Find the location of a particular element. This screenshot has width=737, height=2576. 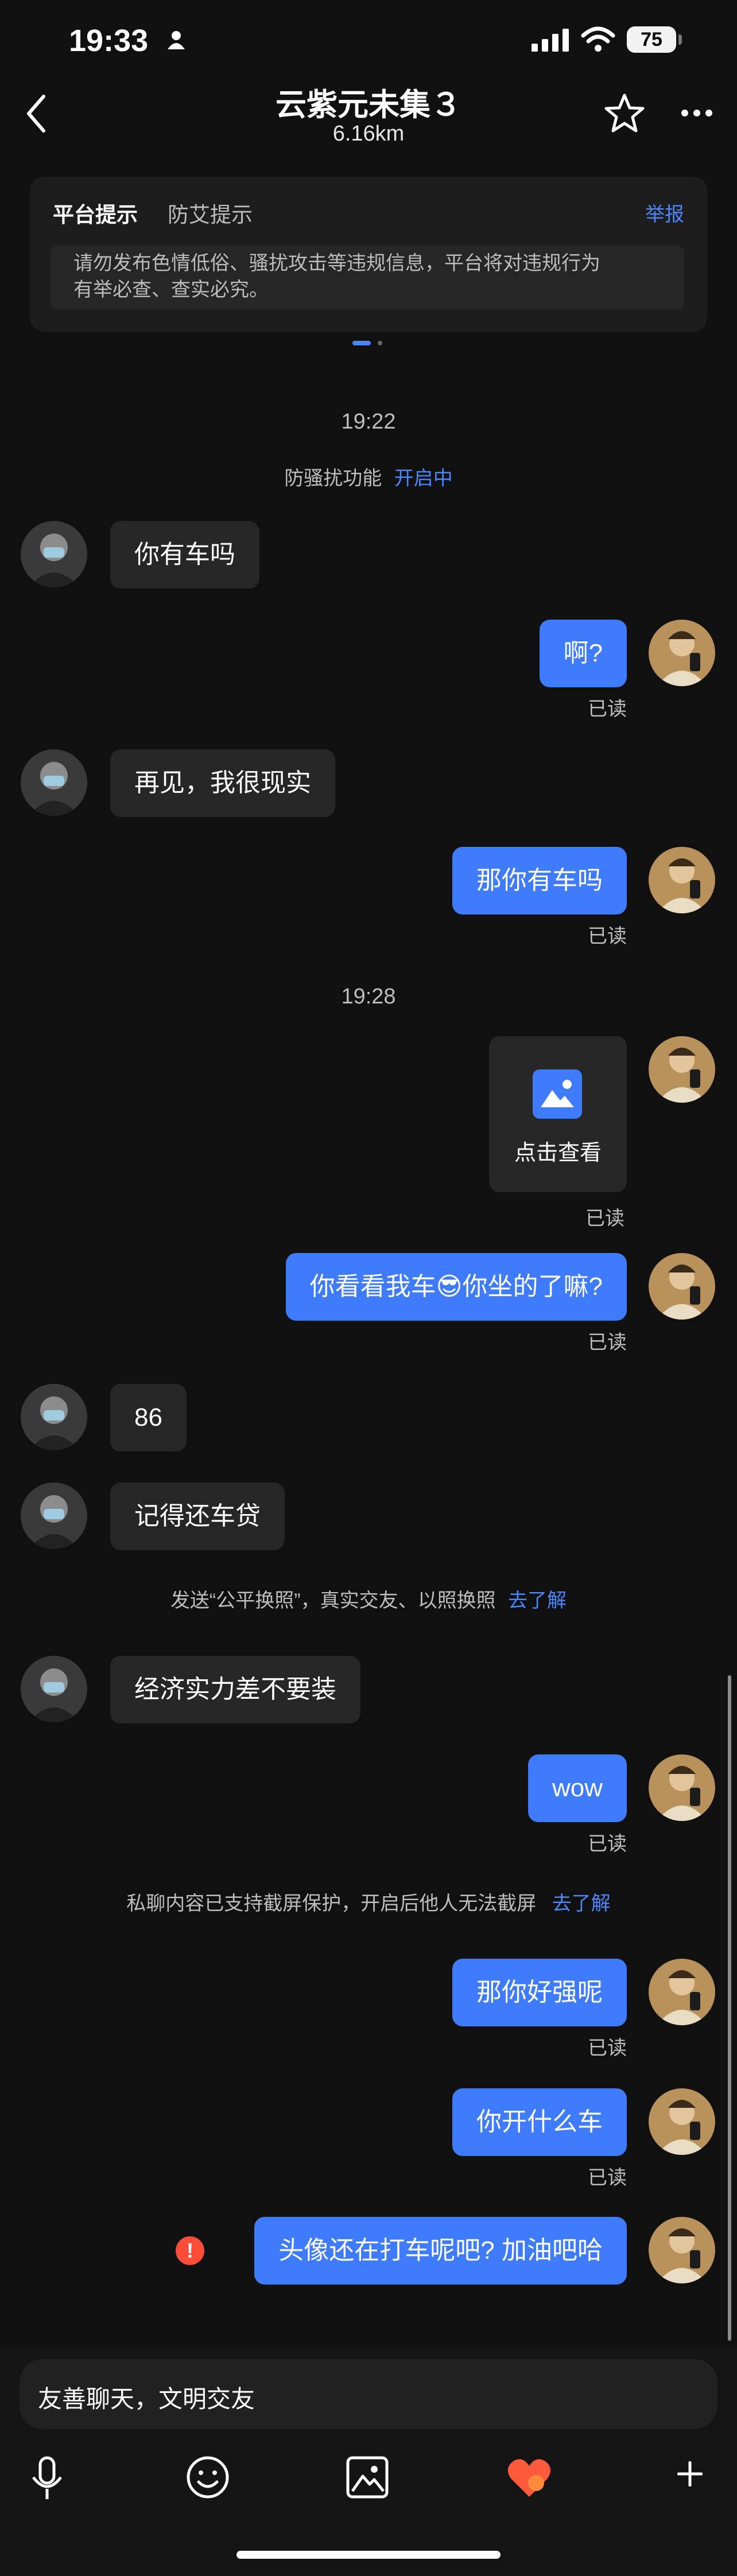

image-view-label: 点击查看 is located at coordinates (558, 1153).